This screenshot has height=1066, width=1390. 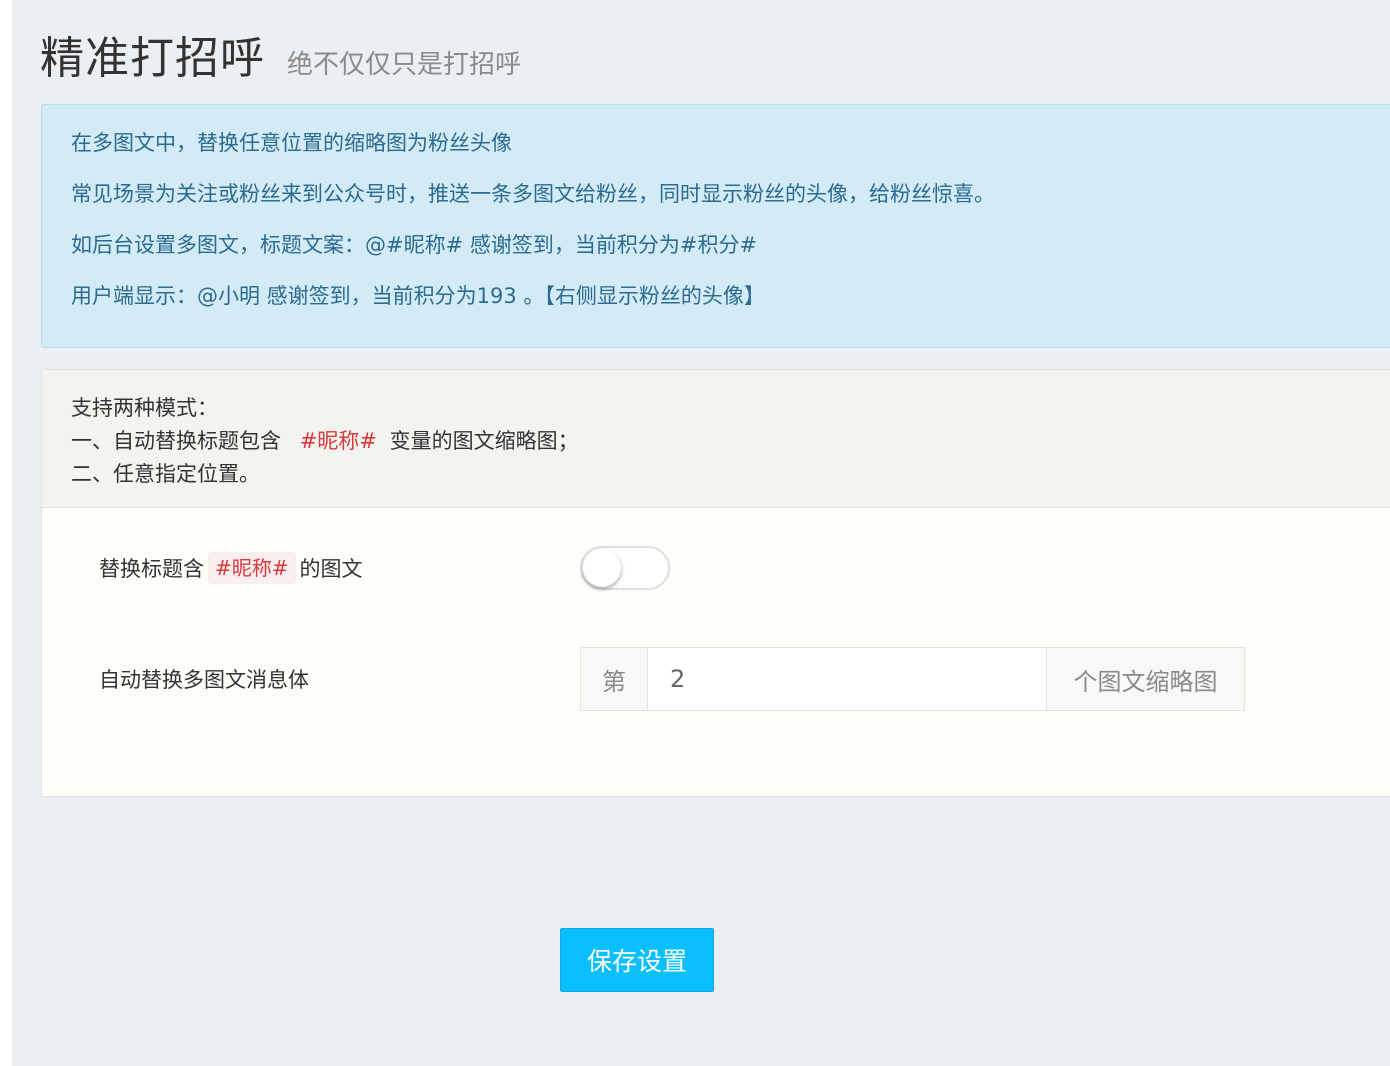 I want to click on mode-two: 二、任意指定位置。, so click(x=165, y=474).